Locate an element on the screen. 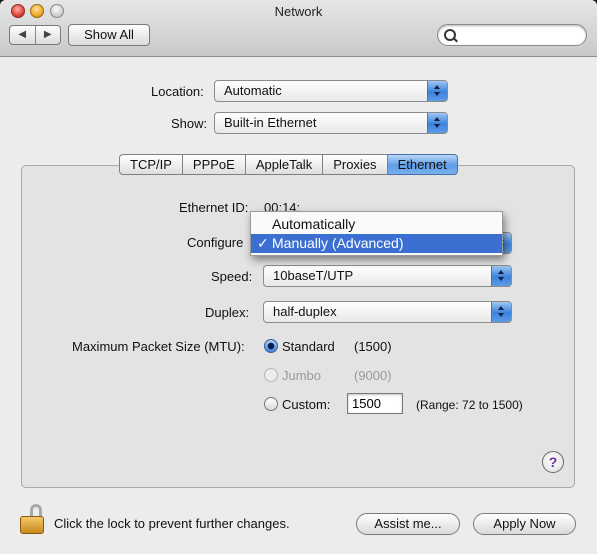  search-icon is located at coordinates (450, 35).